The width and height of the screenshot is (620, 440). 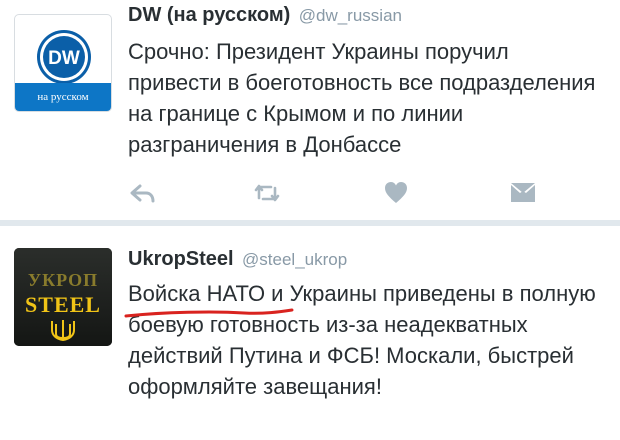 What do you see at coordinates (209, 313) in the screenshot?
I see `red-underline-annotation` at bounding box center [209, 313].